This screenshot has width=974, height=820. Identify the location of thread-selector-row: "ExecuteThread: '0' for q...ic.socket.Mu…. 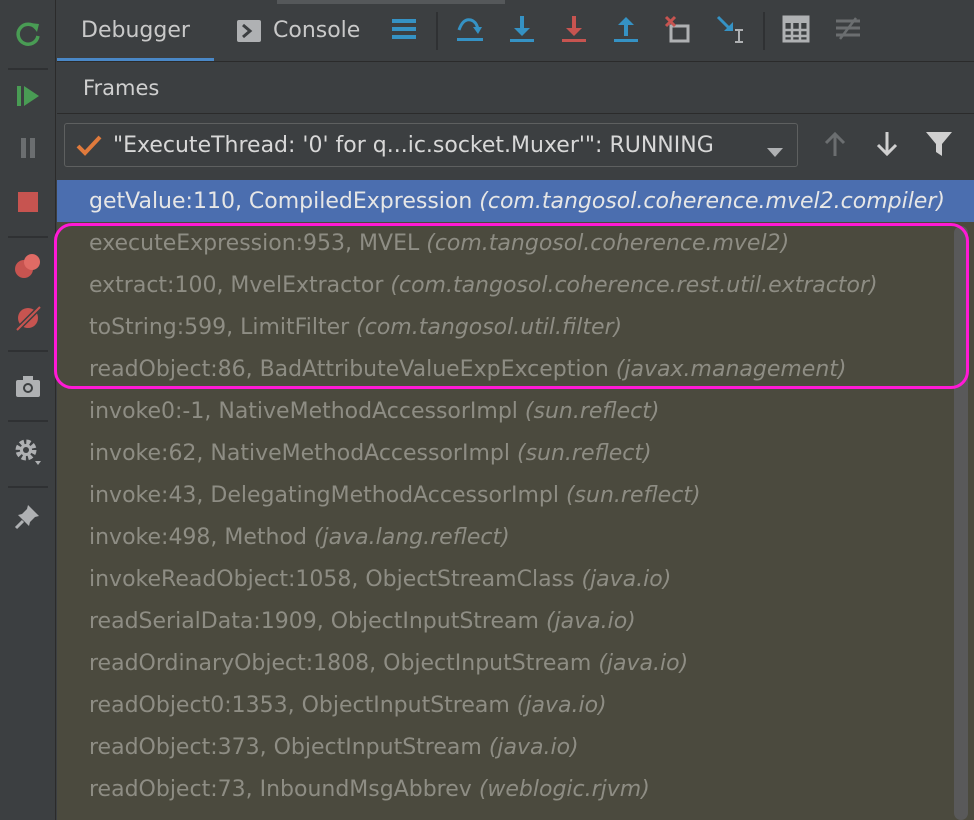
(515, 147).